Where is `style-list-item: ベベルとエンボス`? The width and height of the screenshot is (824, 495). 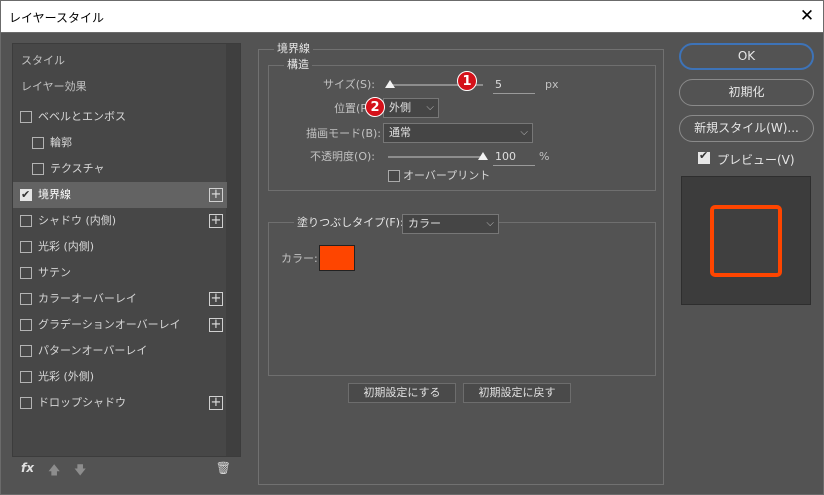 style-list-item: ベベルとエンボス is located at coordinates (120, 117).